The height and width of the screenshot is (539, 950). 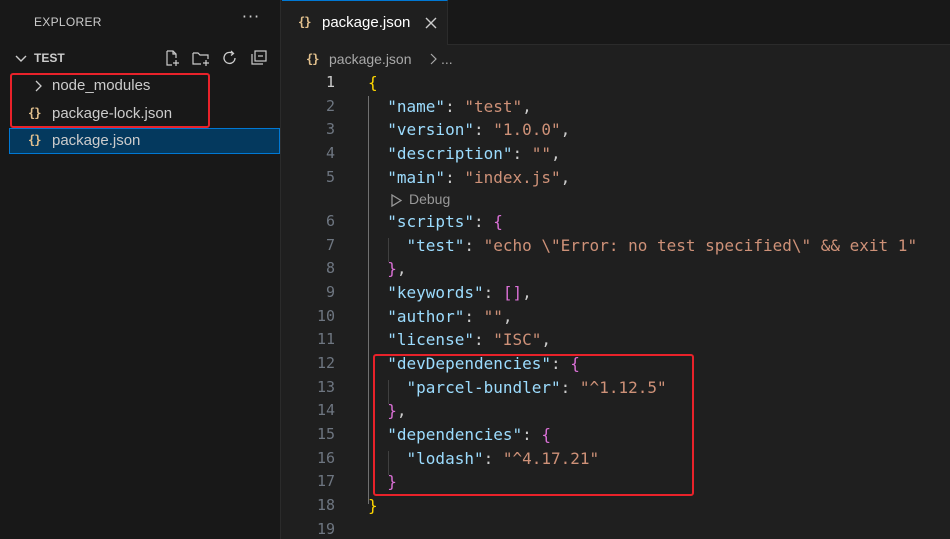 I want to click on refresh-icon, so click(x=230, y=58).